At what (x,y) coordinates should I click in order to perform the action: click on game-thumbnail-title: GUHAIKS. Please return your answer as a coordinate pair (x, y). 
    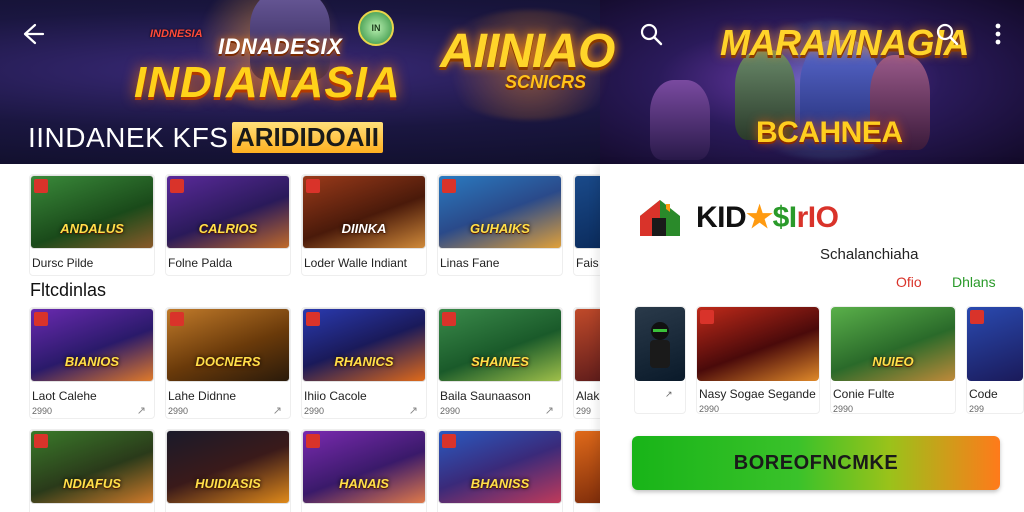
    Looking at the image, I should click on (500, 228).